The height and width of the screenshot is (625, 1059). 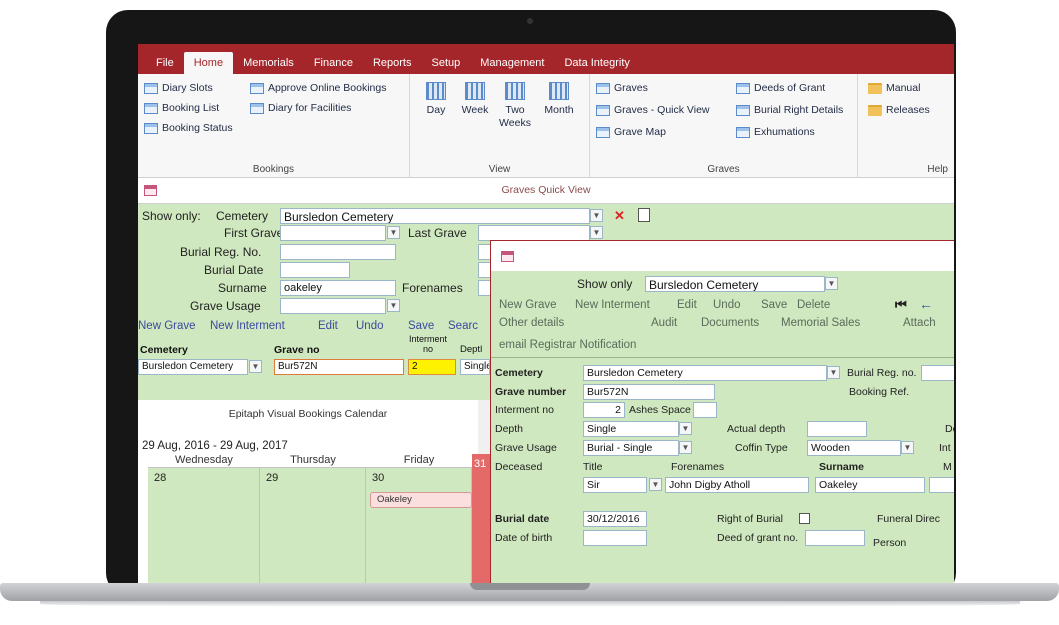 I want to click on first-grave-select, so click(x=333, y=233).